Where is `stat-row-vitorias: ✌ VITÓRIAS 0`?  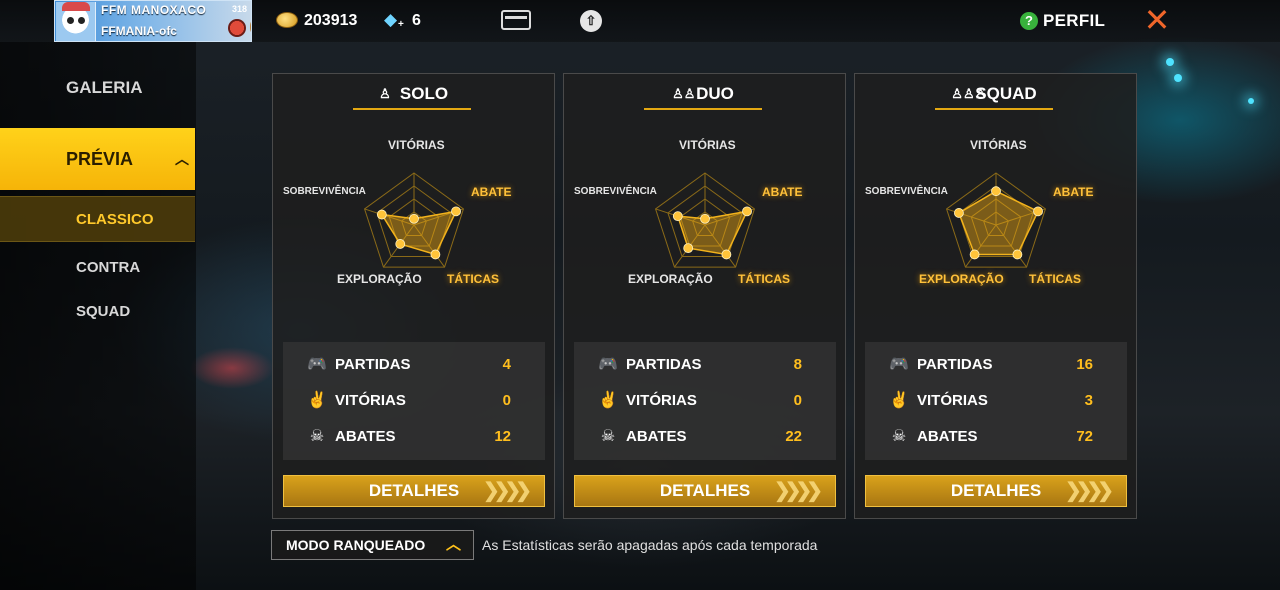
stat-row-vitorias: ✌ VITÓRIAS 0 is located at coordinates (414, 401).